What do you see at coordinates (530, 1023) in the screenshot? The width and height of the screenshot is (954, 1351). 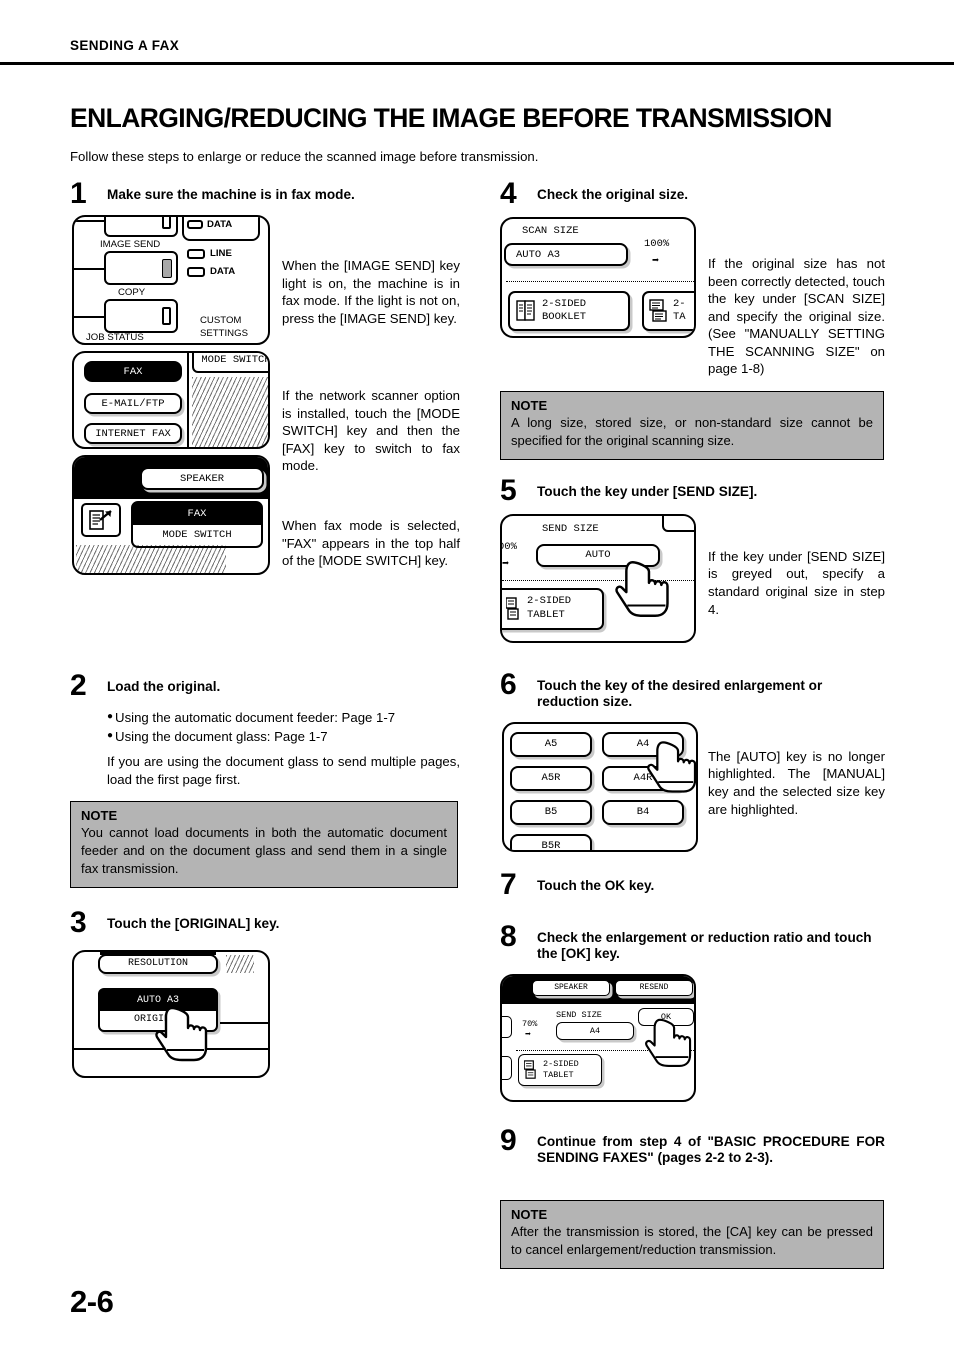 I see `ok-panel-ratio: 70%` at bounding box center [530, 1023].